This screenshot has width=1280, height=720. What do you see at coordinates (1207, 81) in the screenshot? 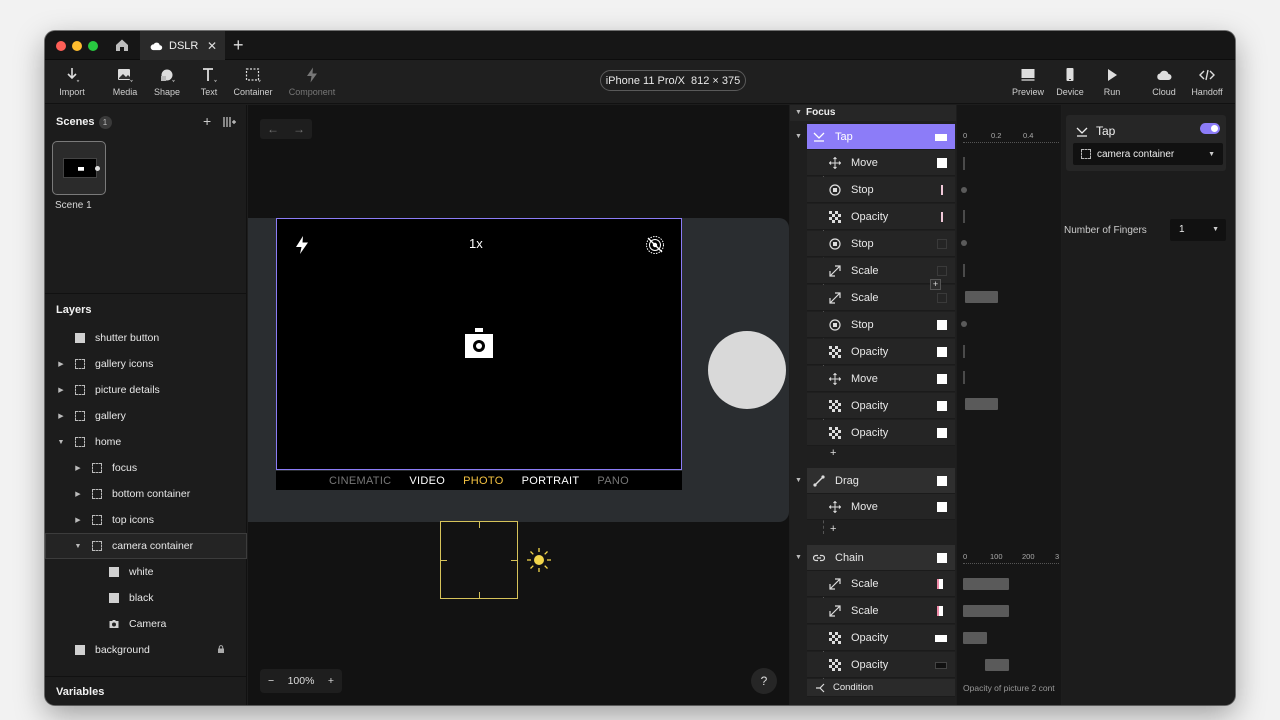
I see `handoff-button: Handoff` at bounding box center [1207, 81].